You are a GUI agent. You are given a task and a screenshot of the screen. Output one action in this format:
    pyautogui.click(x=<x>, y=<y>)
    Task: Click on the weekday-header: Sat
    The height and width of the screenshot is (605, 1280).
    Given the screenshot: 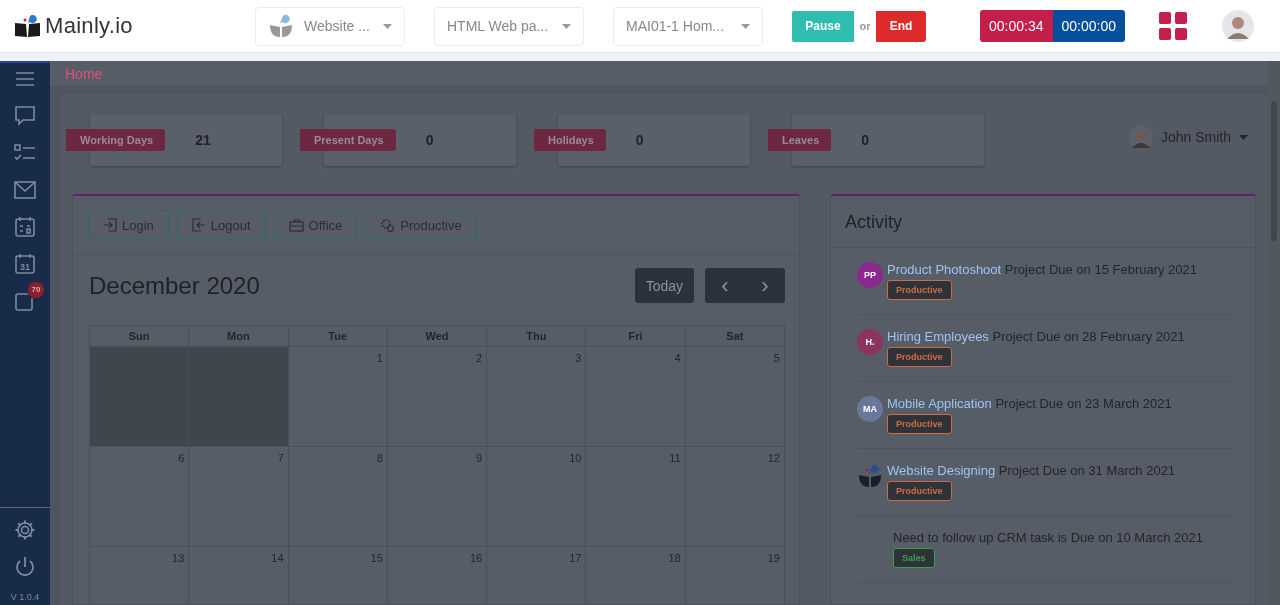 What is the action you would take?
    pyautogui.click(x=735, y=336)
    